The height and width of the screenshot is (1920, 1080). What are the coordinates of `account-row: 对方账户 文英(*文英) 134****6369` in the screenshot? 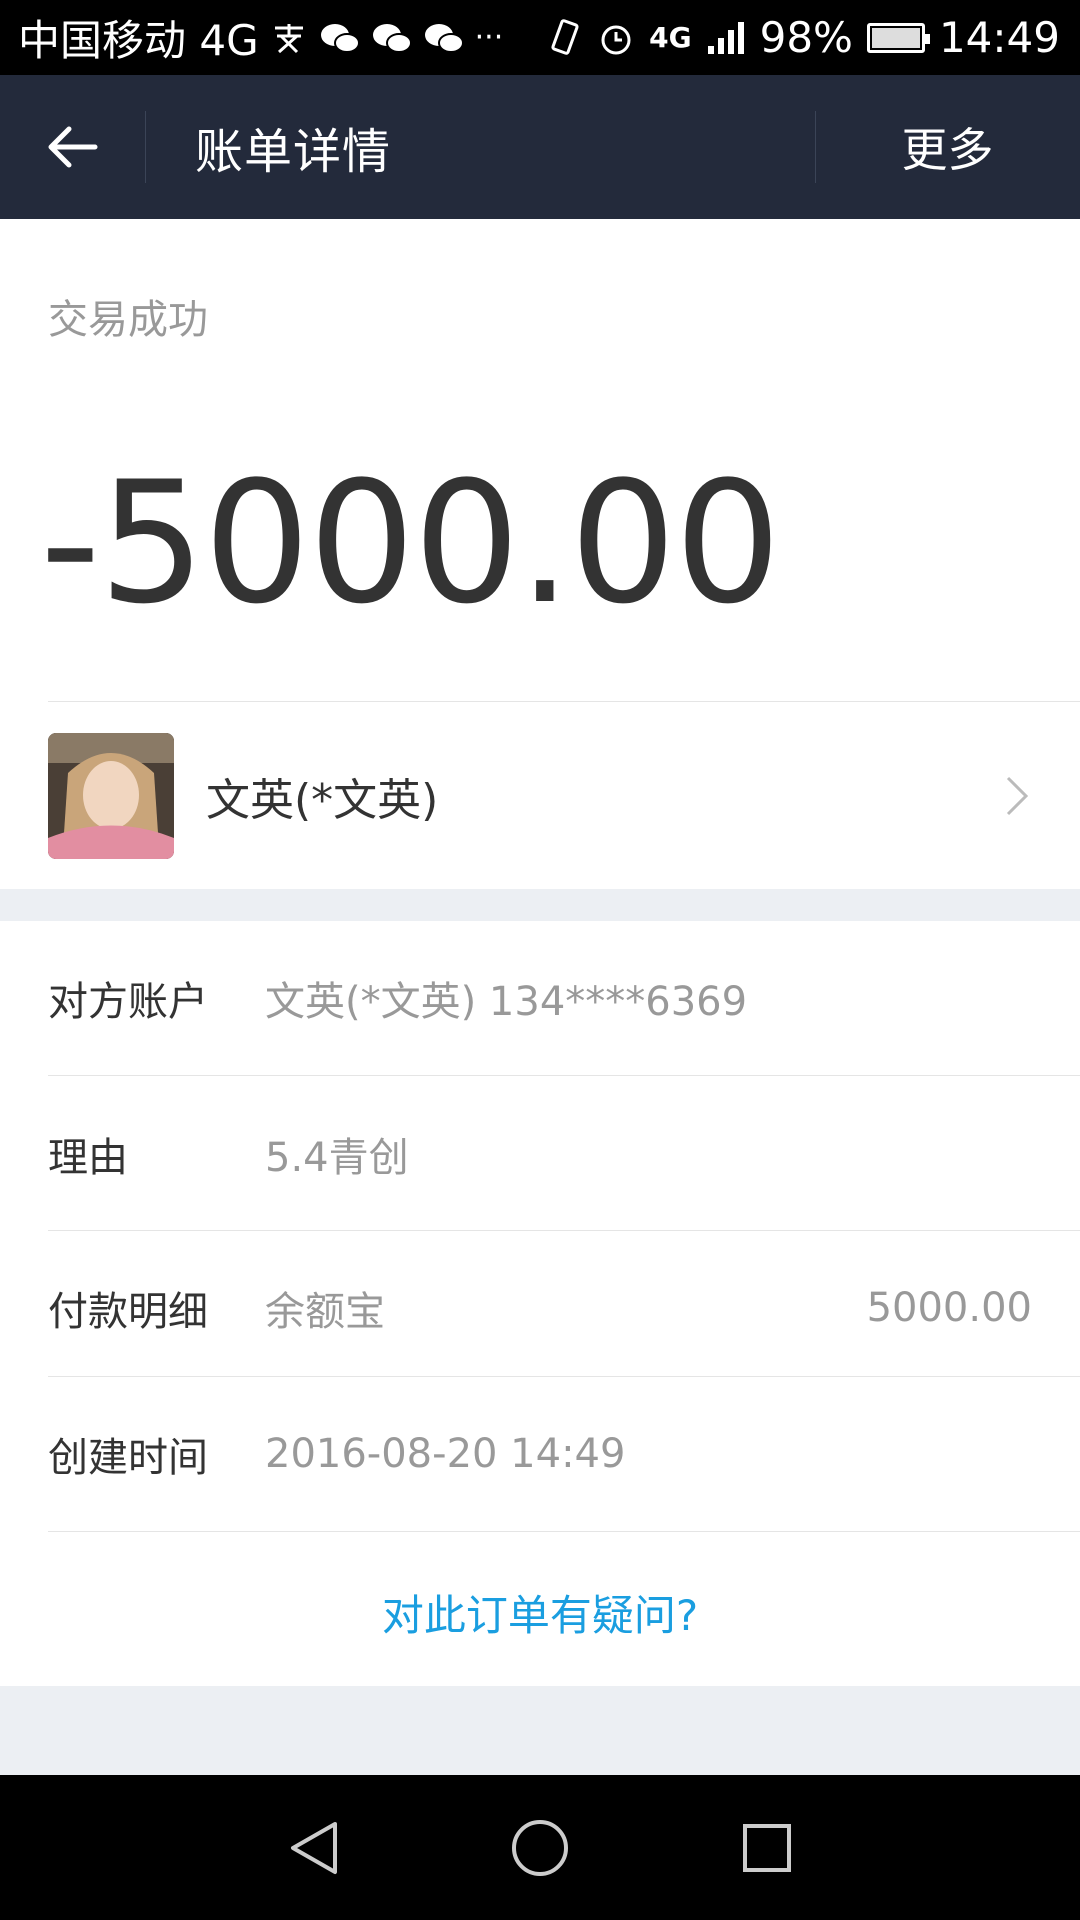 It's located at (540, 998).